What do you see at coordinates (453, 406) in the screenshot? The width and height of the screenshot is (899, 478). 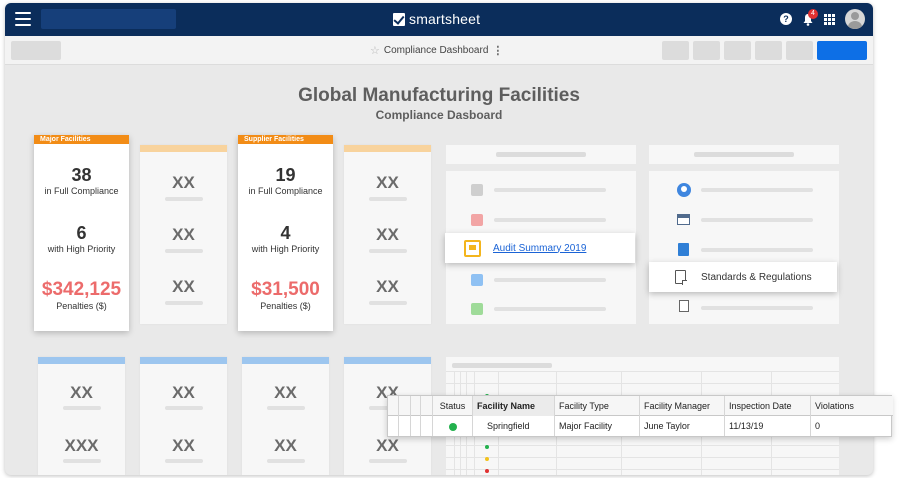 I see `column-header-status: Status` at bounding box center [453, 406].